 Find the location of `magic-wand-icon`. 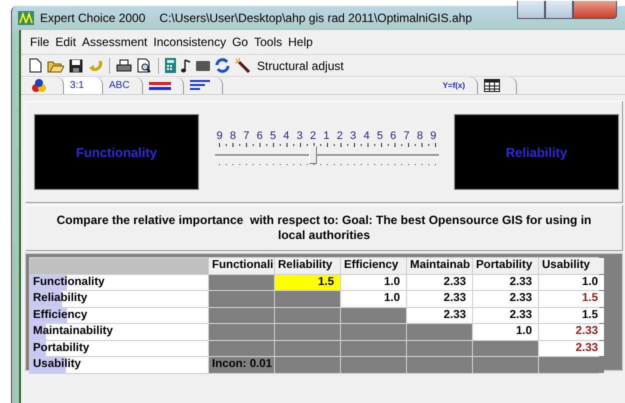

magic-wand-icon is located at coordinates (242, 65).